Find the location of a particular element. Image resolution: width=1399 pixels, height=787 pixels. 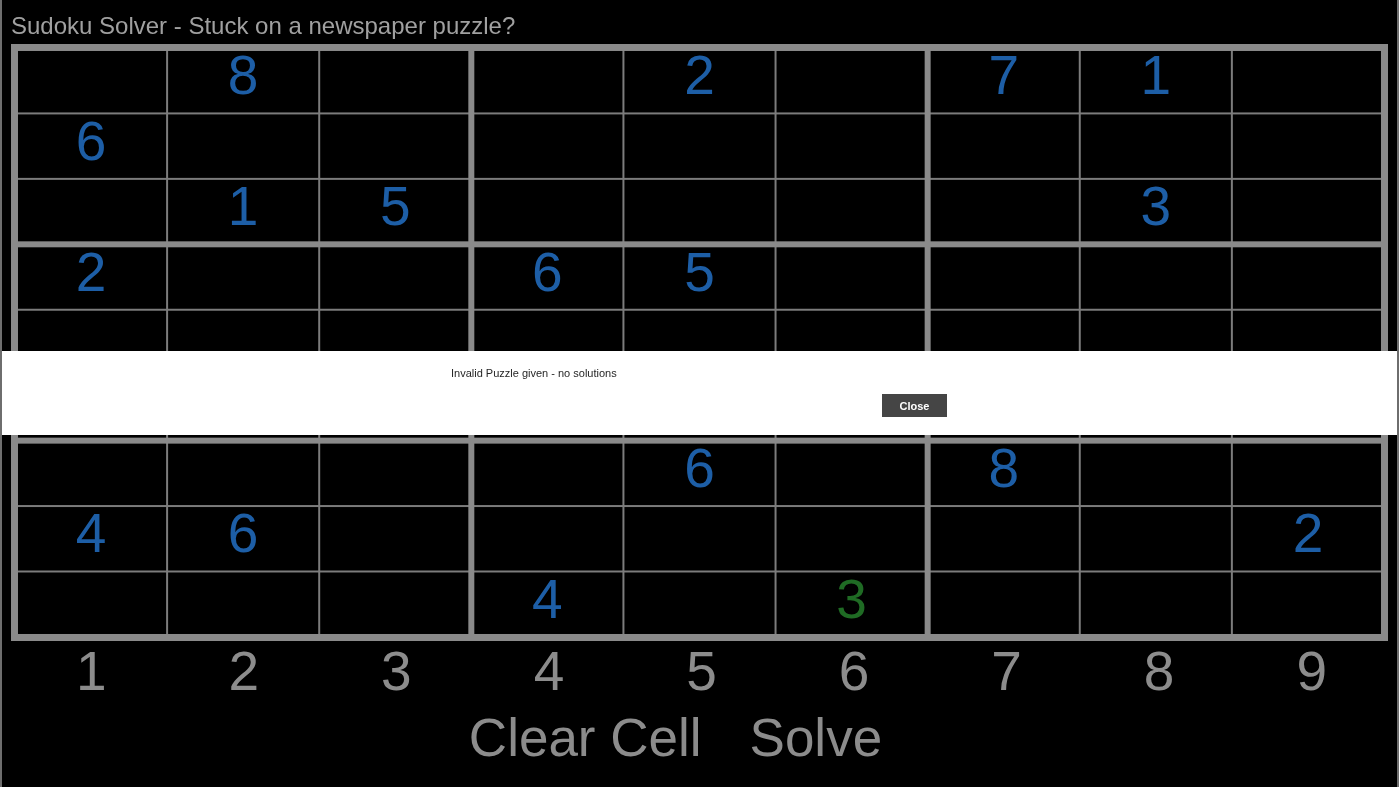

number-button: 9 is located at coordinates (1311, 671).